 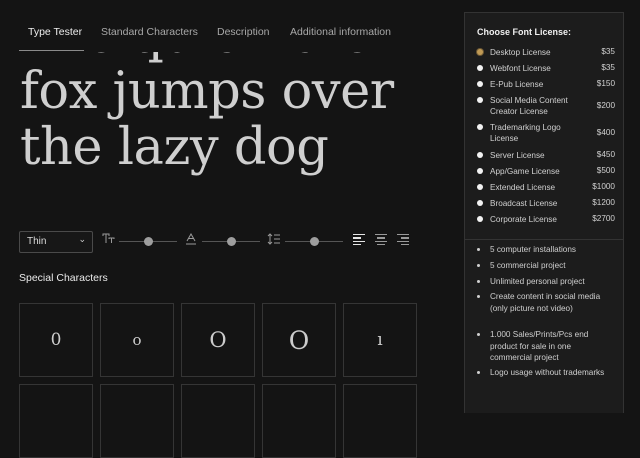 What do you see at coordinates (207, 91) in the screenshot?
I see `tester-line: fox jumps over` at bounding box center [207, 91].